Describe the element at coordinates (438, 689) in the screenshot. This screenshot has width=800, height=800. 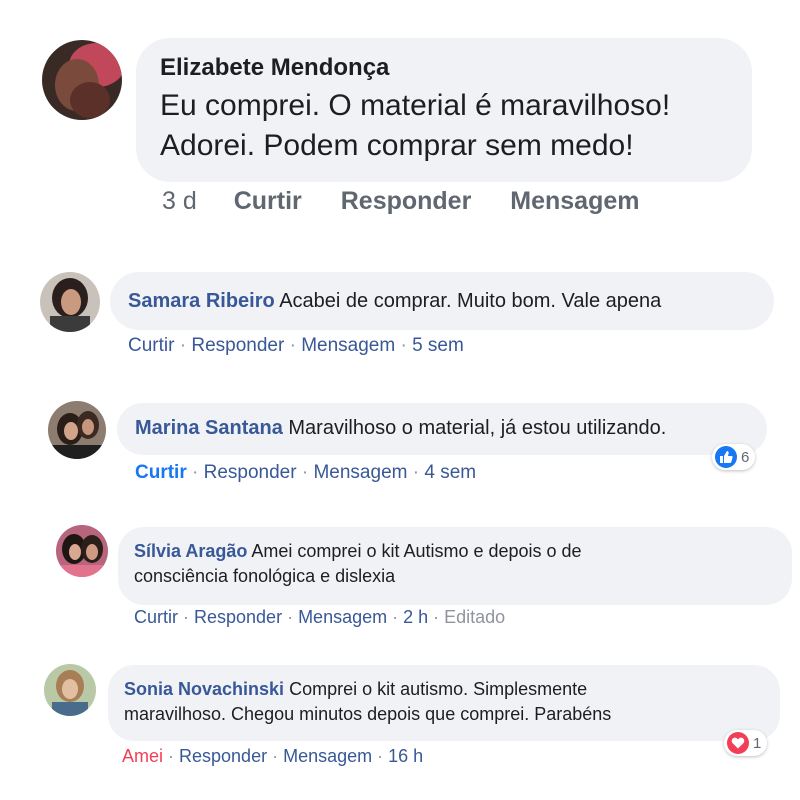
I see `comment-text-line-1: Comprei o kit autismo. Simplesmente` at that location.